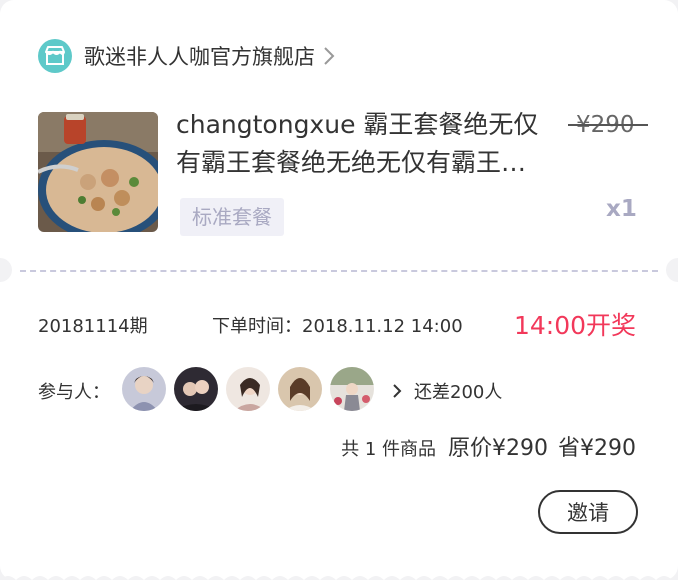 This screenshot has width=678, height=580. Describe the element at coordinates (588, 512) in the screenshot. I see `invite-button: 邀请` at that location.